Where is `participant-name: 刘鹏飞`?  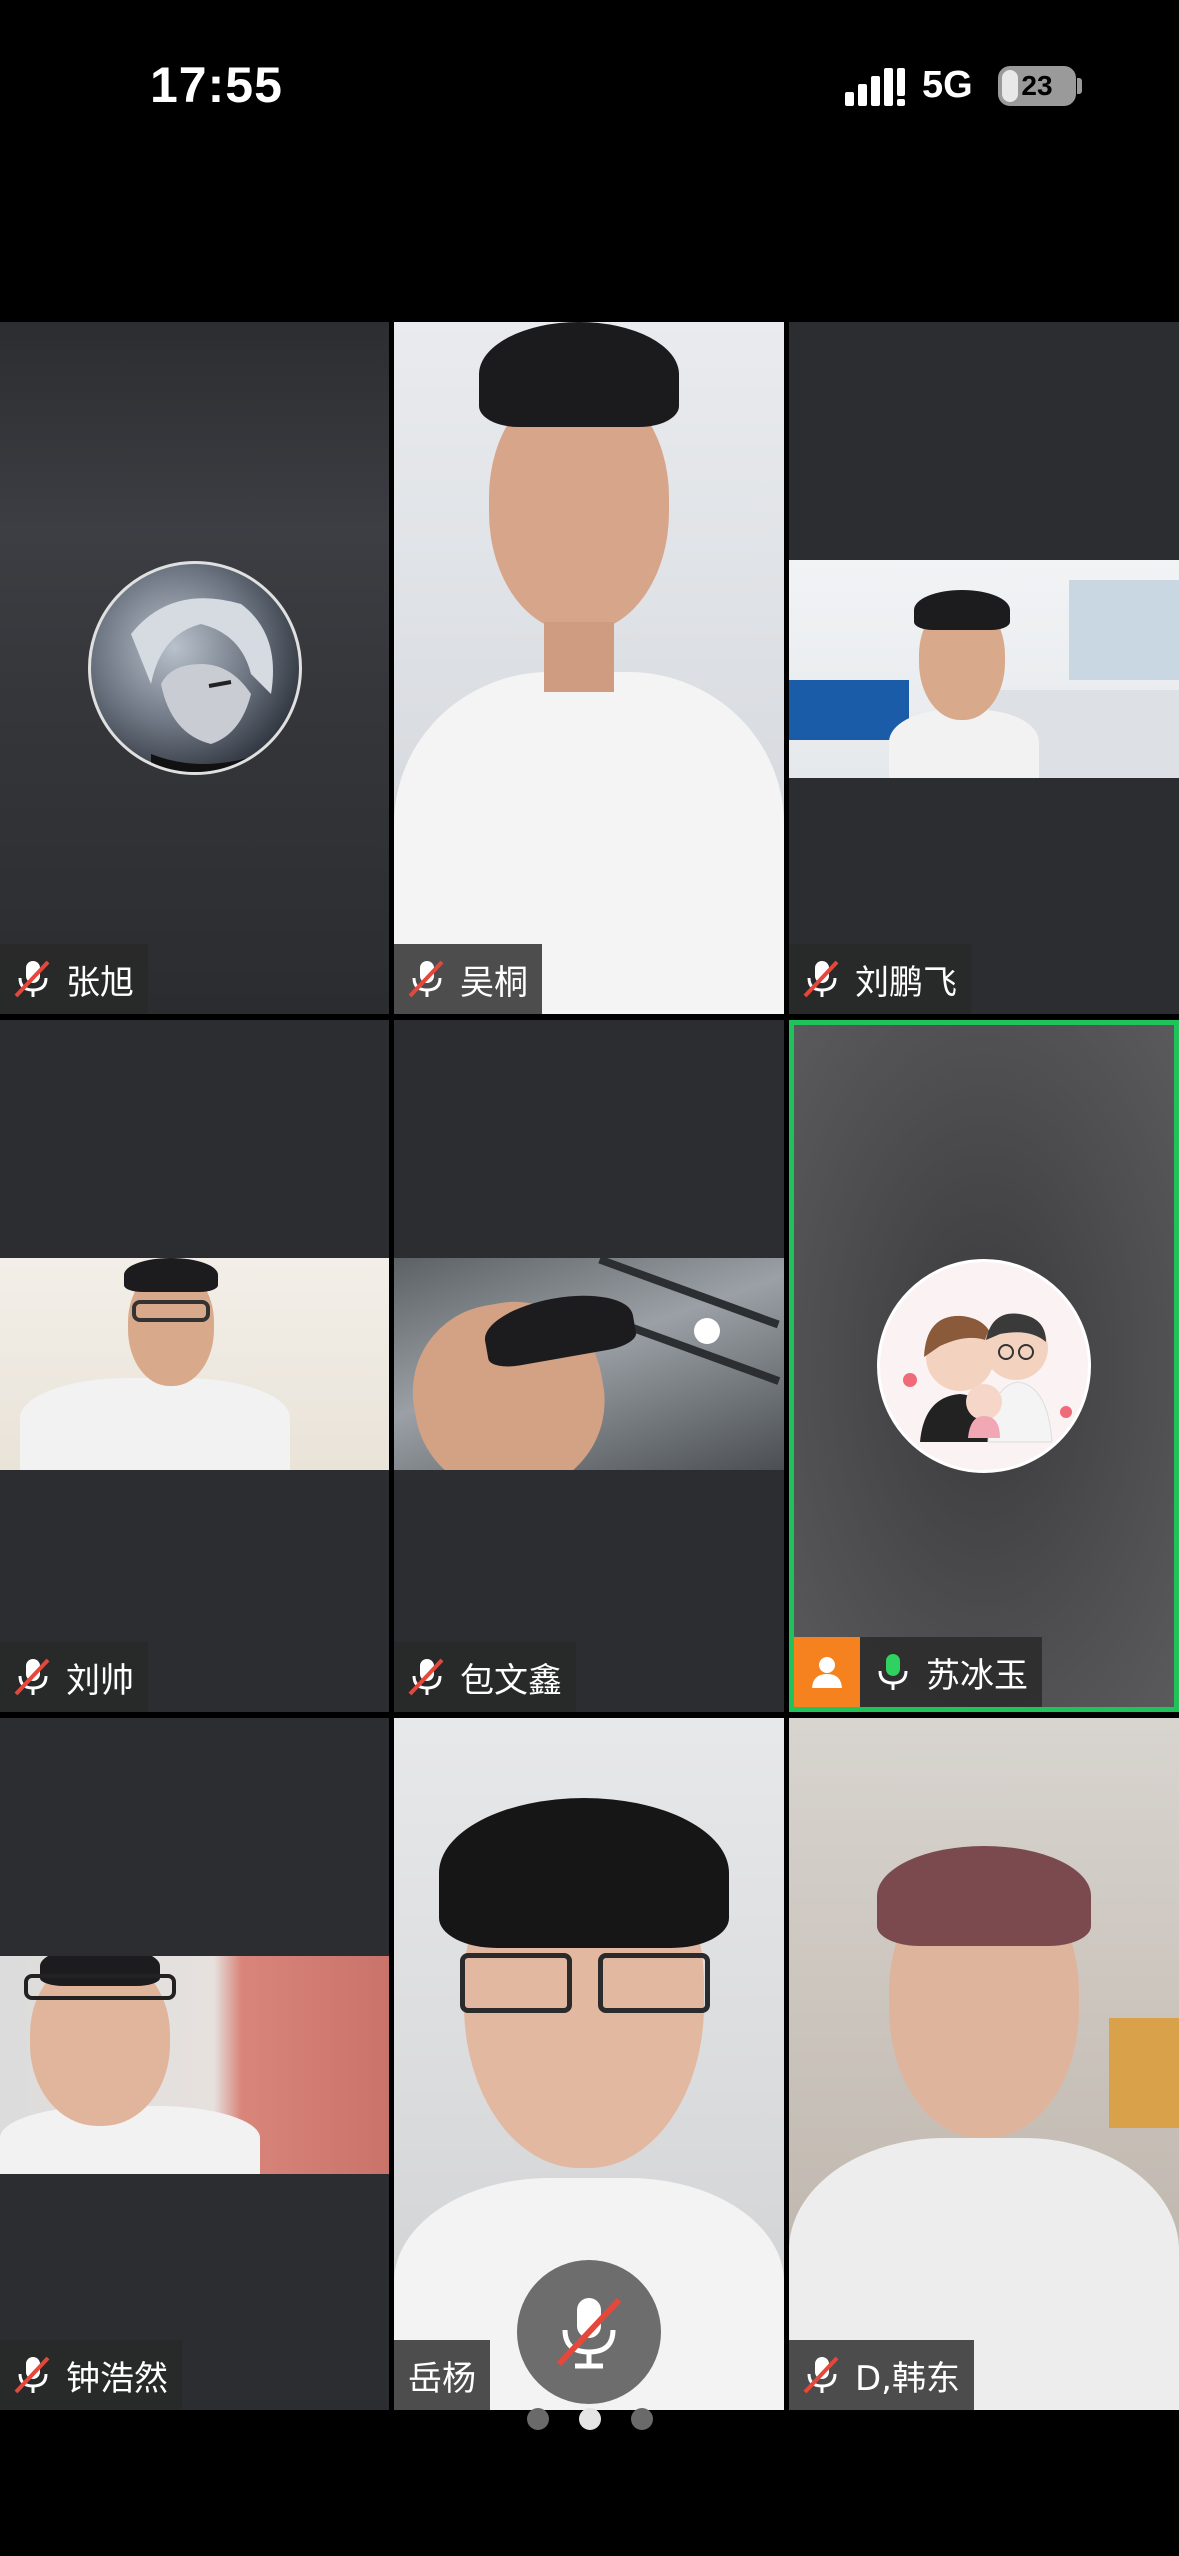 participant-name: 刘鹏飞 is located at coordinates (906, 982).